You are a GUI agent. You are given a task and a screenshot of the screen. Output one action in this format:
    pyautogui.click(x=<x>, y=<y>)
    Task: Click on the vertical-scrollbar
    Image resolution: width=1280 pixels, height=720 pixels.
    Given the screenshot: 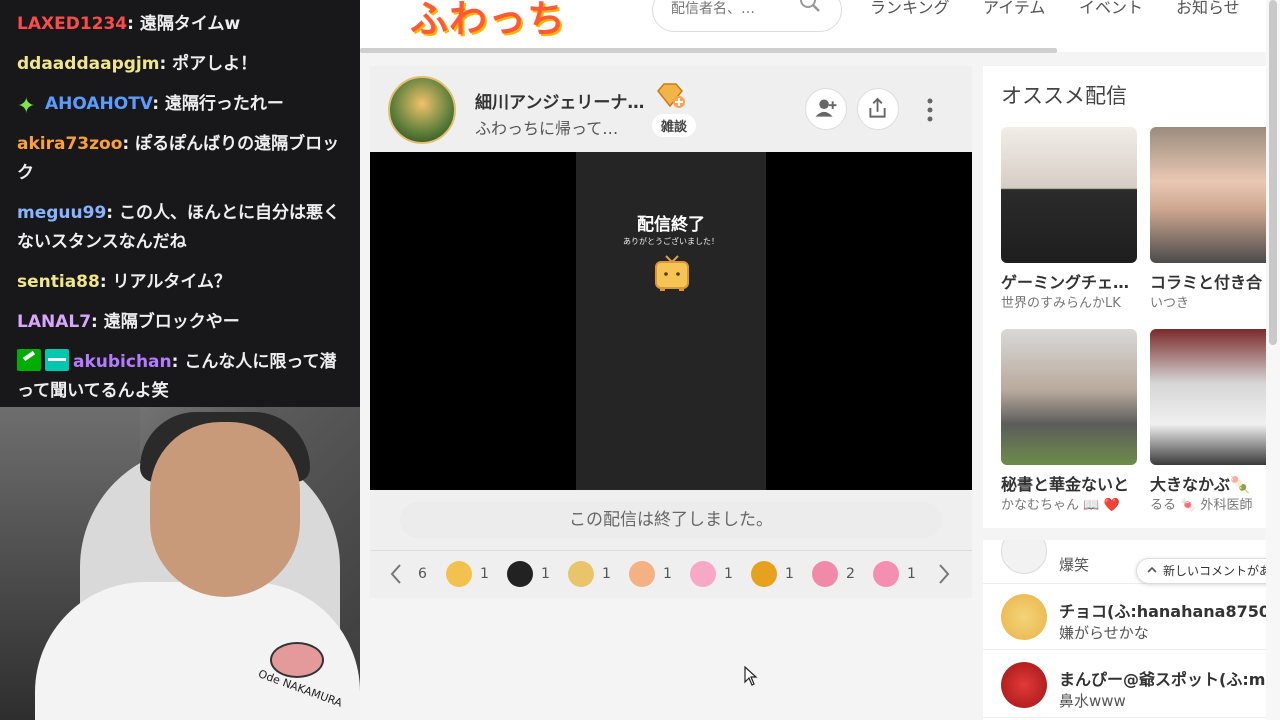 What is the action you would take?
    pyautogui.click(x=1273, y=360)
    